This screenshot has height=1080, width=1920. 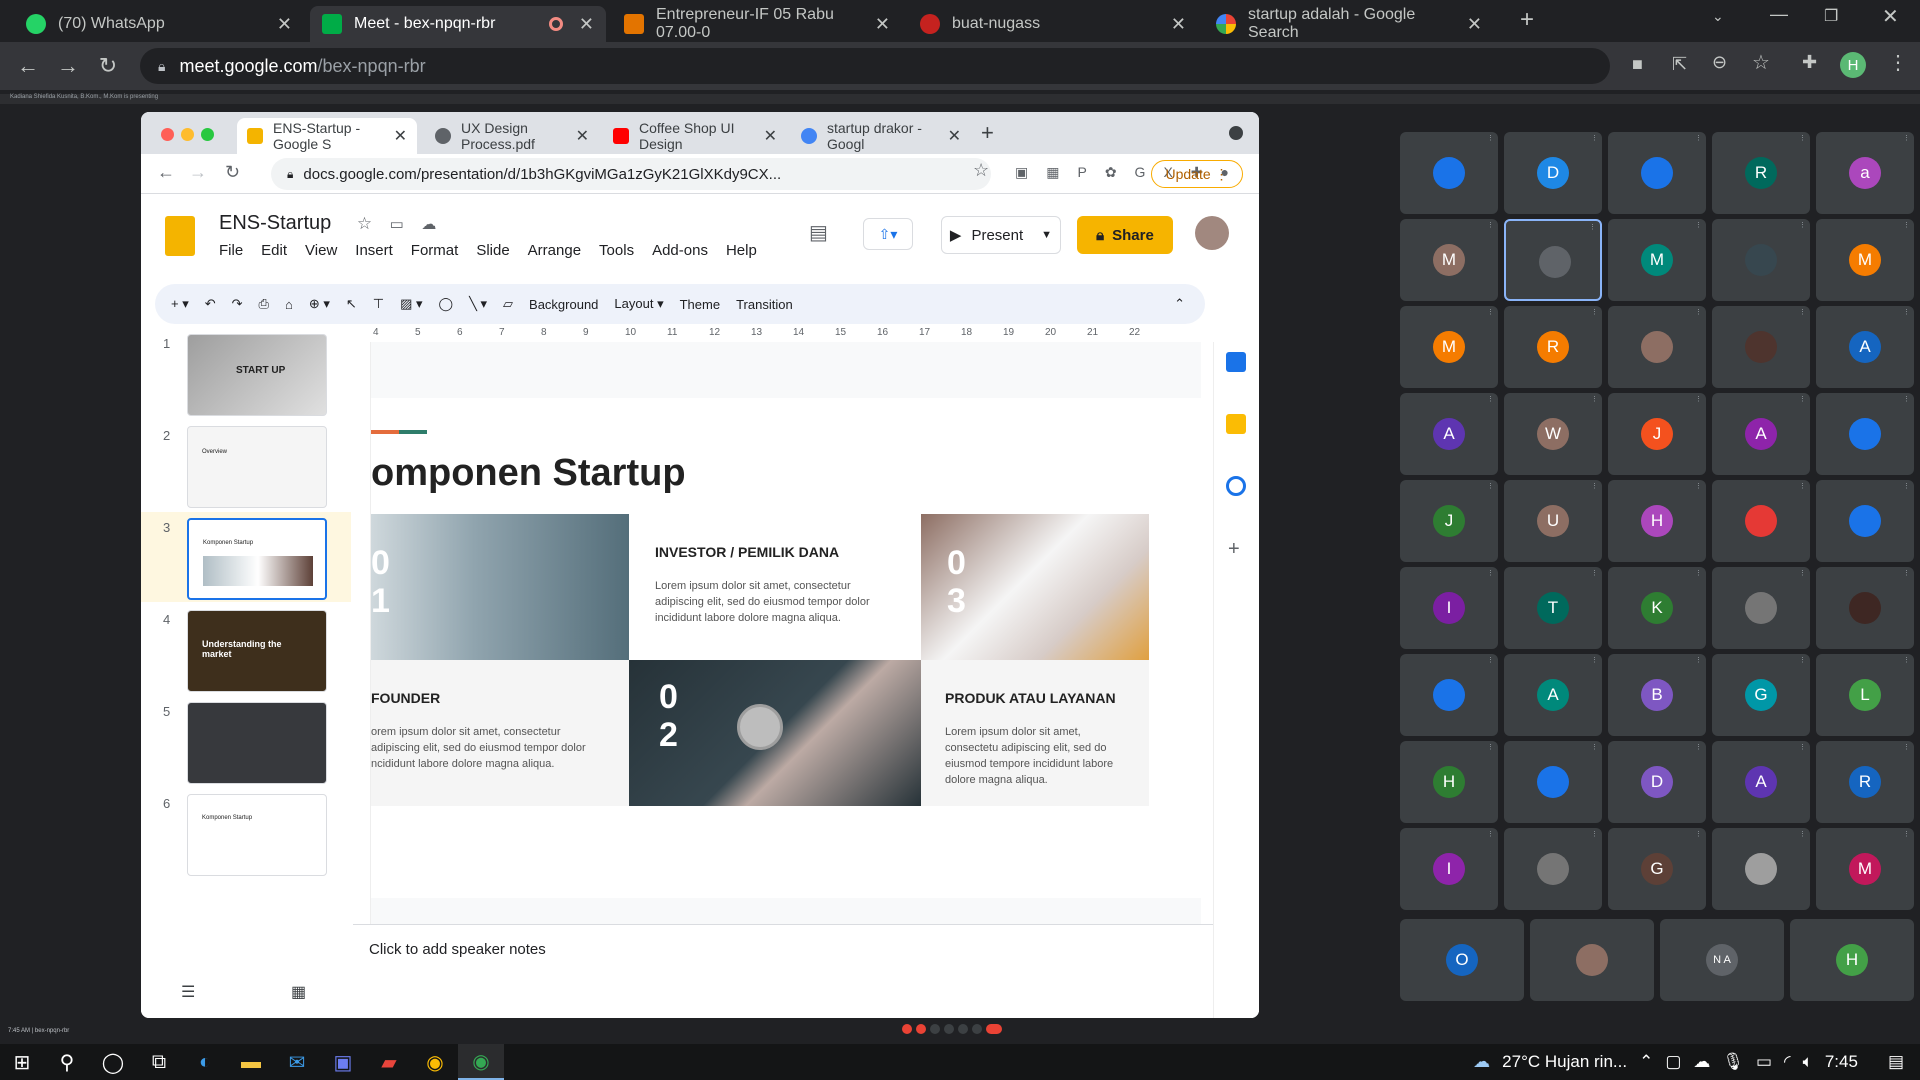 What do you see at coordinates (1701, 1062) in the screenshot?
I see `onedrive-icon: ☁` at bounding box center [1701, 1062].